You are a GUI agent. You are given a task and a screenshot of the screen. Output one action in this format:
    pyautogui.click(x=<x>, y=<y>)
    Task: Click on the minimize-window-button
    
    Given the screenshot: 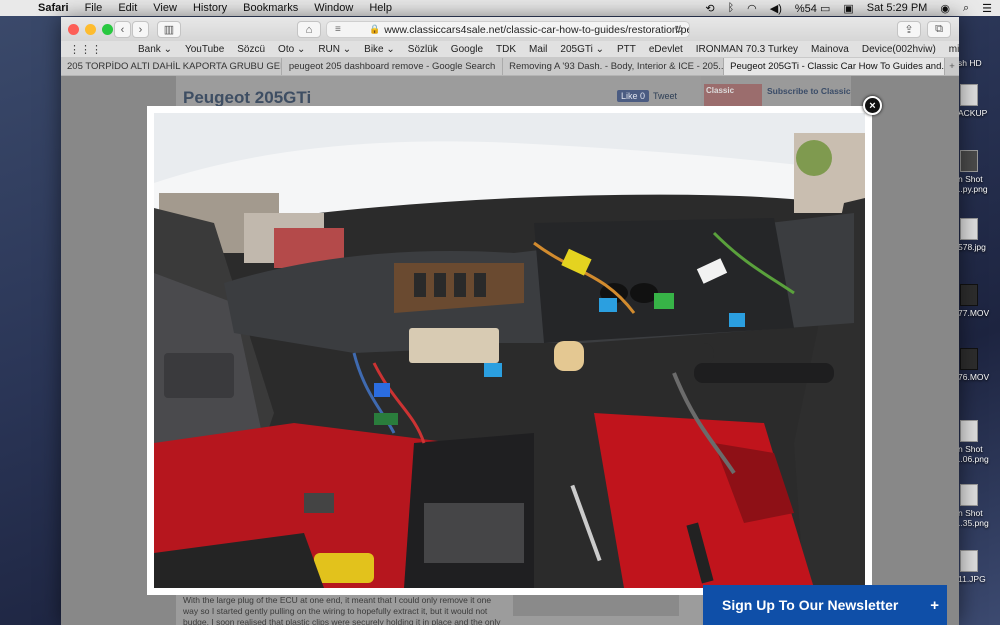 What is the action you would take?
    pyautogui.click(x=90, y=29)
    